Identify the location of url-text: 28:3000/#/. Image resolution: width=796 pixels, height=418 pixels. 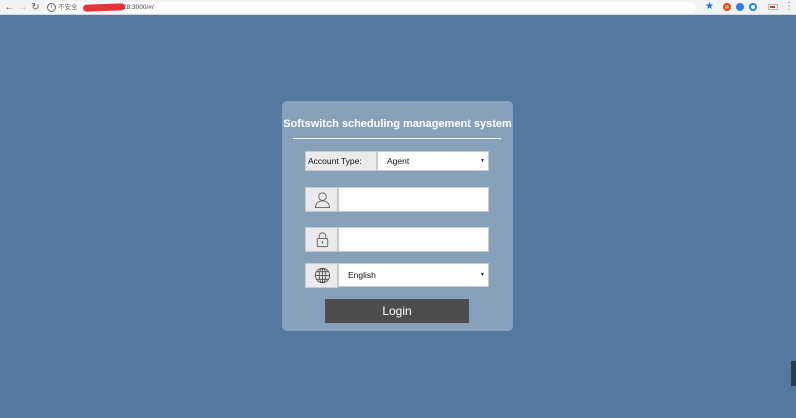
(138, 7).